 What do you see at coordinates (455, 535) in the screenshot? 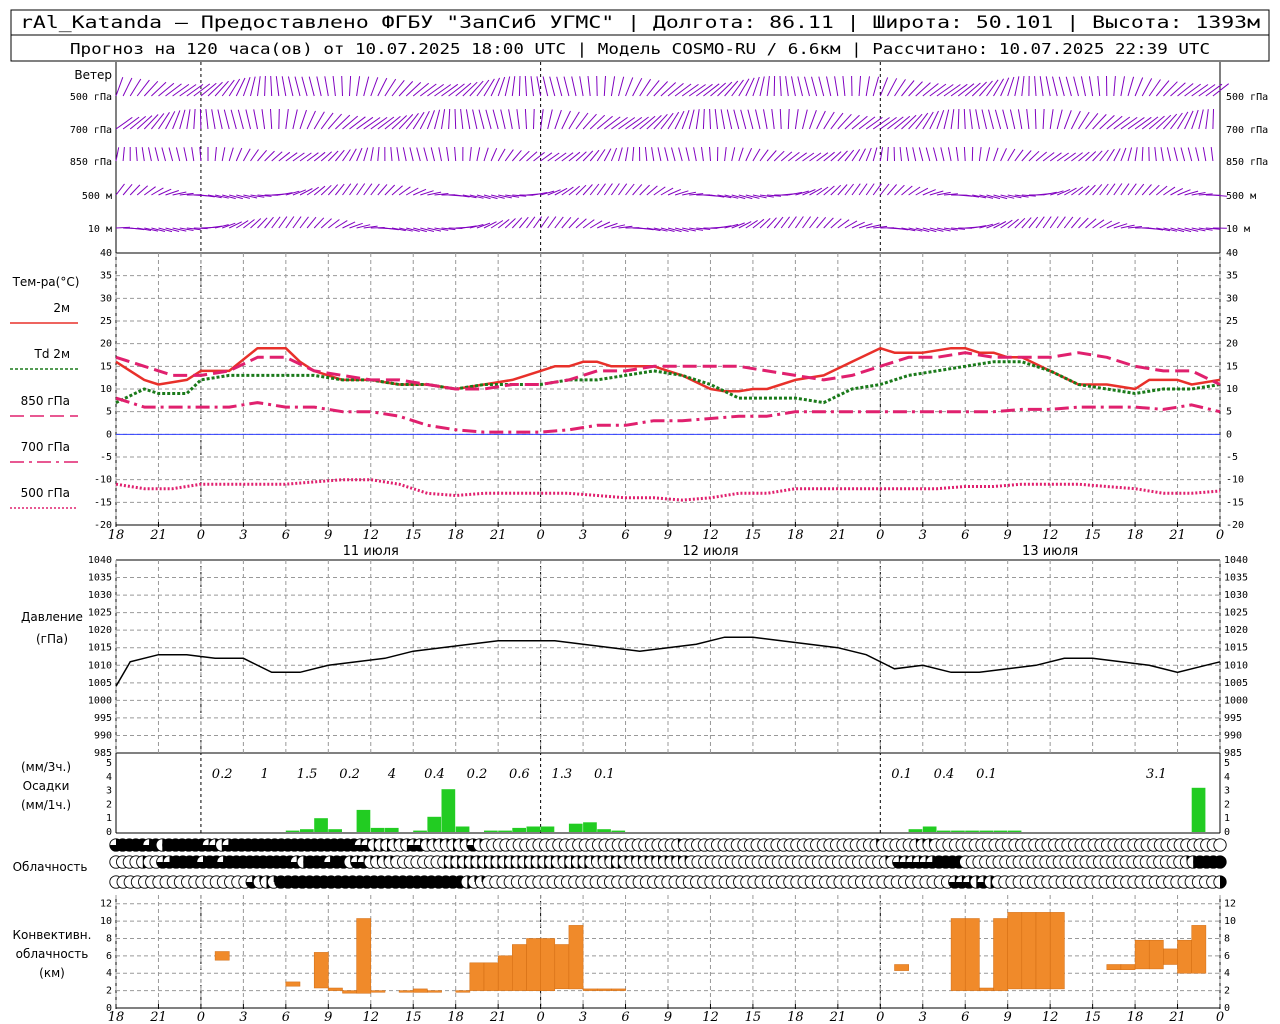
I see `x-hour-label: 18` at bounding box center [455, 535].